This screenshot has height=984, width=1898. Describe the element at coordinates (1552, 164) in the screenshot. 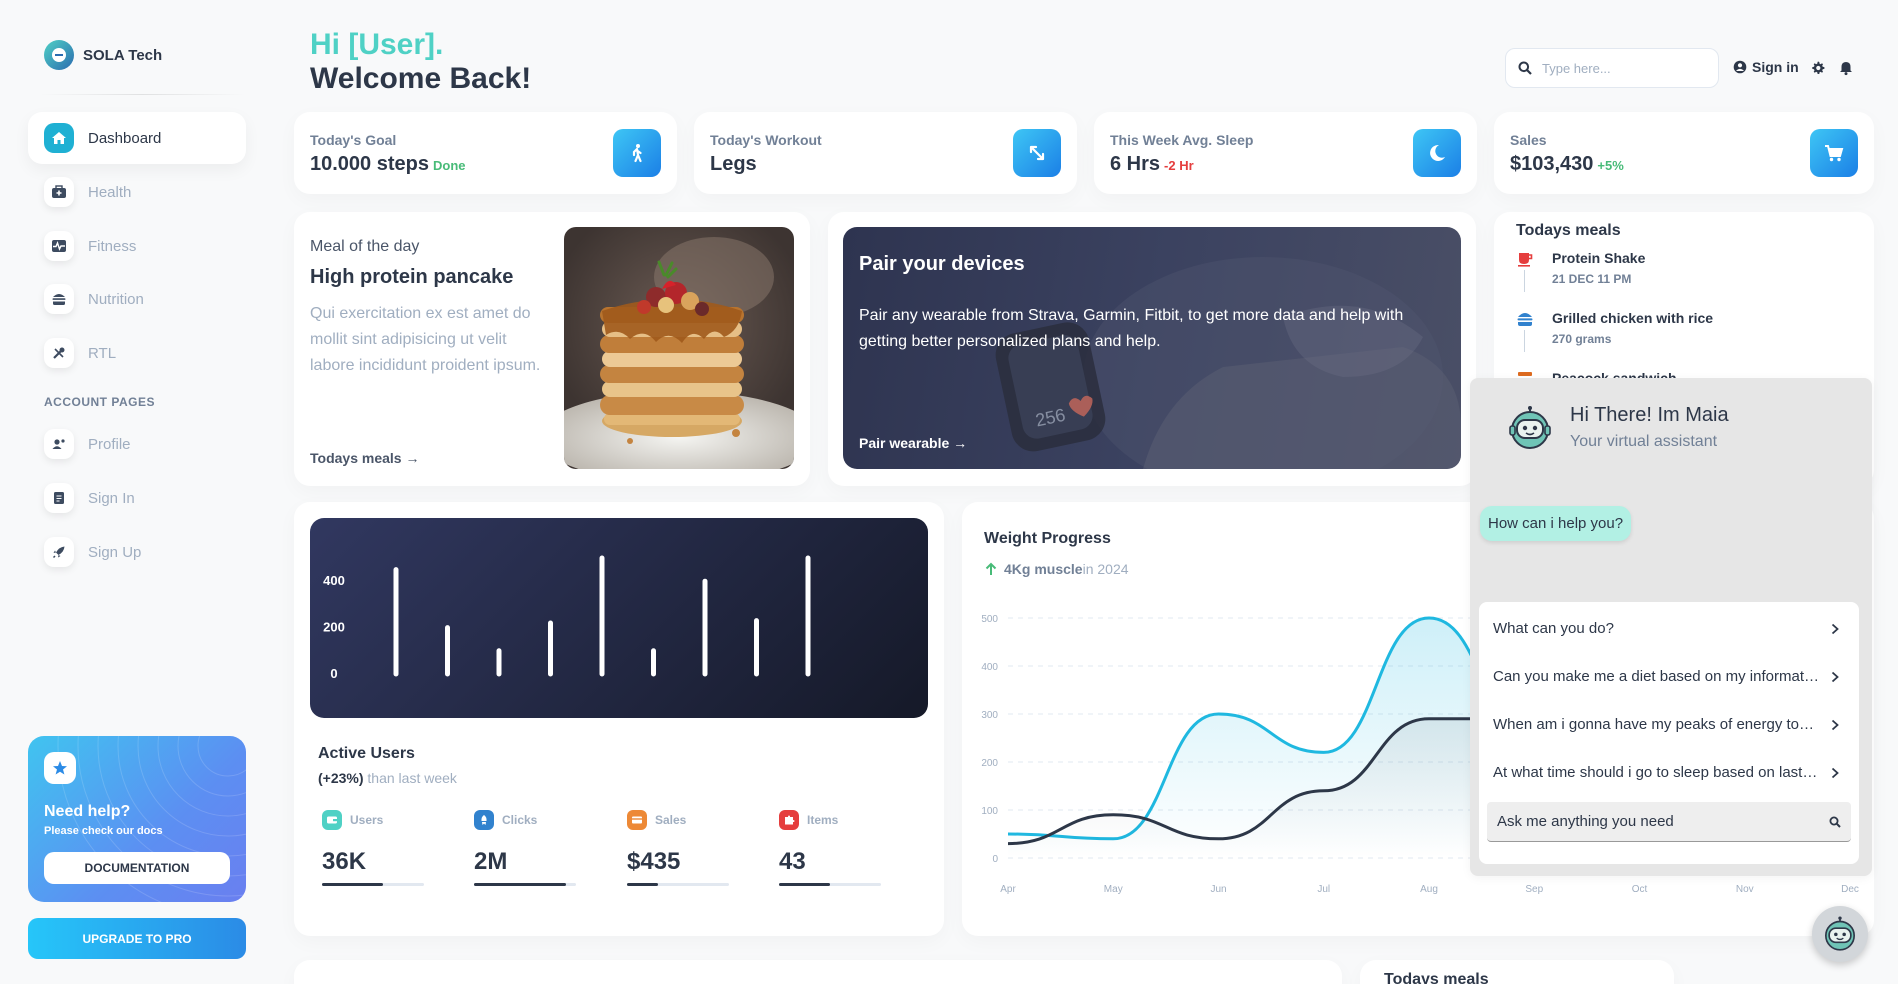

I see `stat-value-text: $103,430` at that location.